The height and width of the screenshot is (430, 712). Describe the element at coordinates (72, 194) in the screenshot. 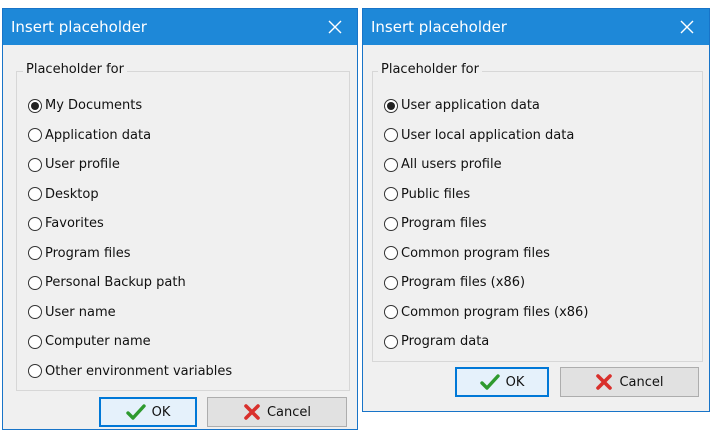

I see `radio-label: Desktop` at that location.